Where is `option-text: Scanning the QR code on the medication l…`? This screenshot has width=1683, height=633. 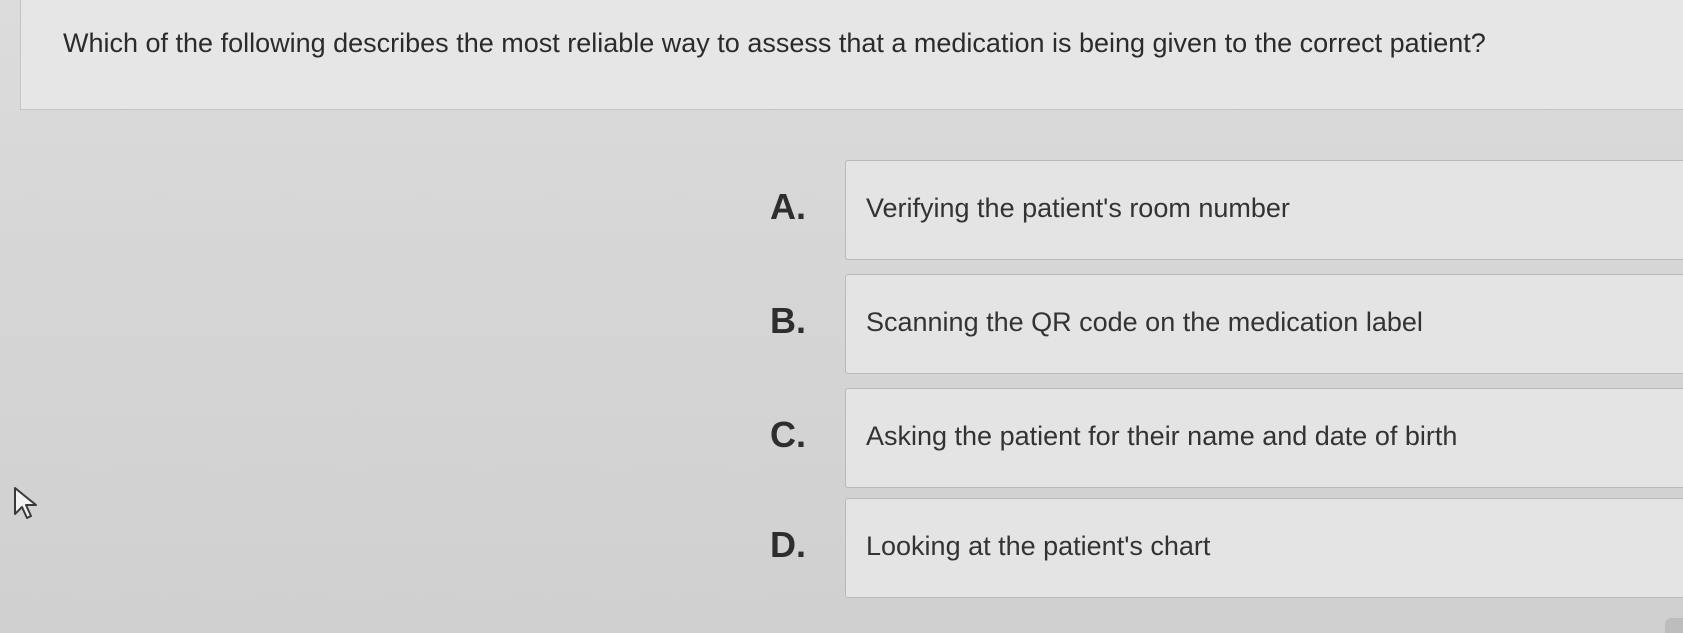 option-text: Scanning the QR code on the medication l… is located at coordinates (1144, 322).